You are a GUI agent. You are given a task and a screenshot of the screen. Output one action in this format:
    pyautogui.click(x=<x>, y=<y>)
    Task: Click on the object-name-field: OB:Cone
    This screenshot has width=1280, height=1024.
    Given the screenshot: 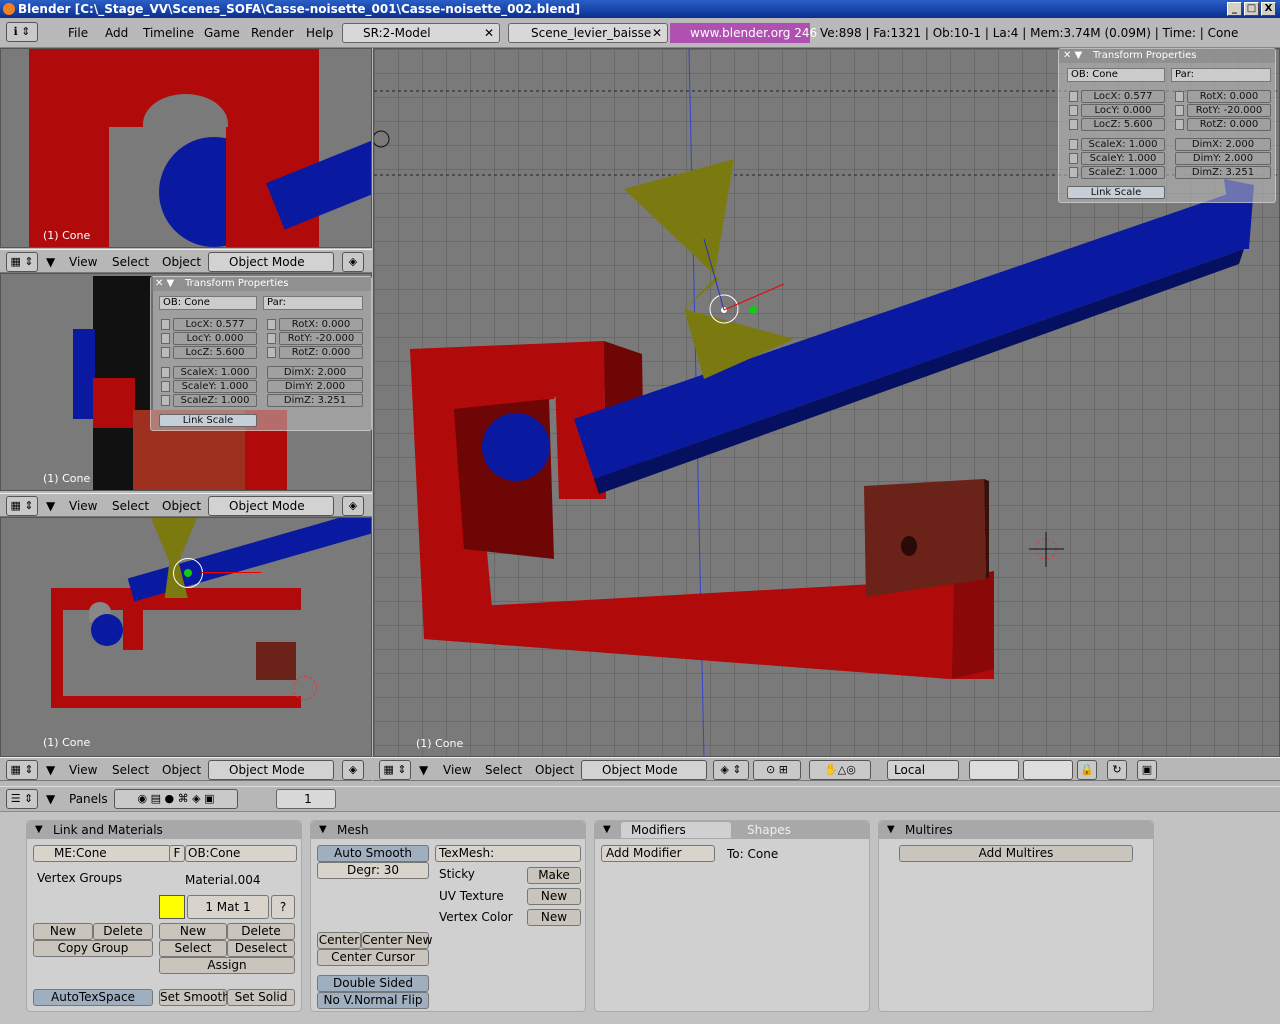 What is the action you would take?
    pyautogui.click(x=241, y=853)
    